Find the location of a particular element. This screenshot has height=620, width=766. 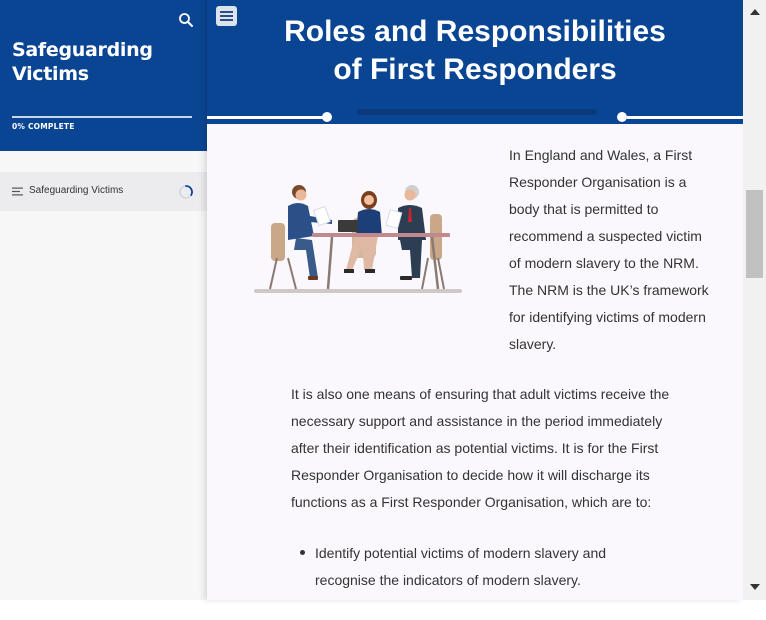

progress-label: 0% COMPLETE is located at coordinates (43, 126).